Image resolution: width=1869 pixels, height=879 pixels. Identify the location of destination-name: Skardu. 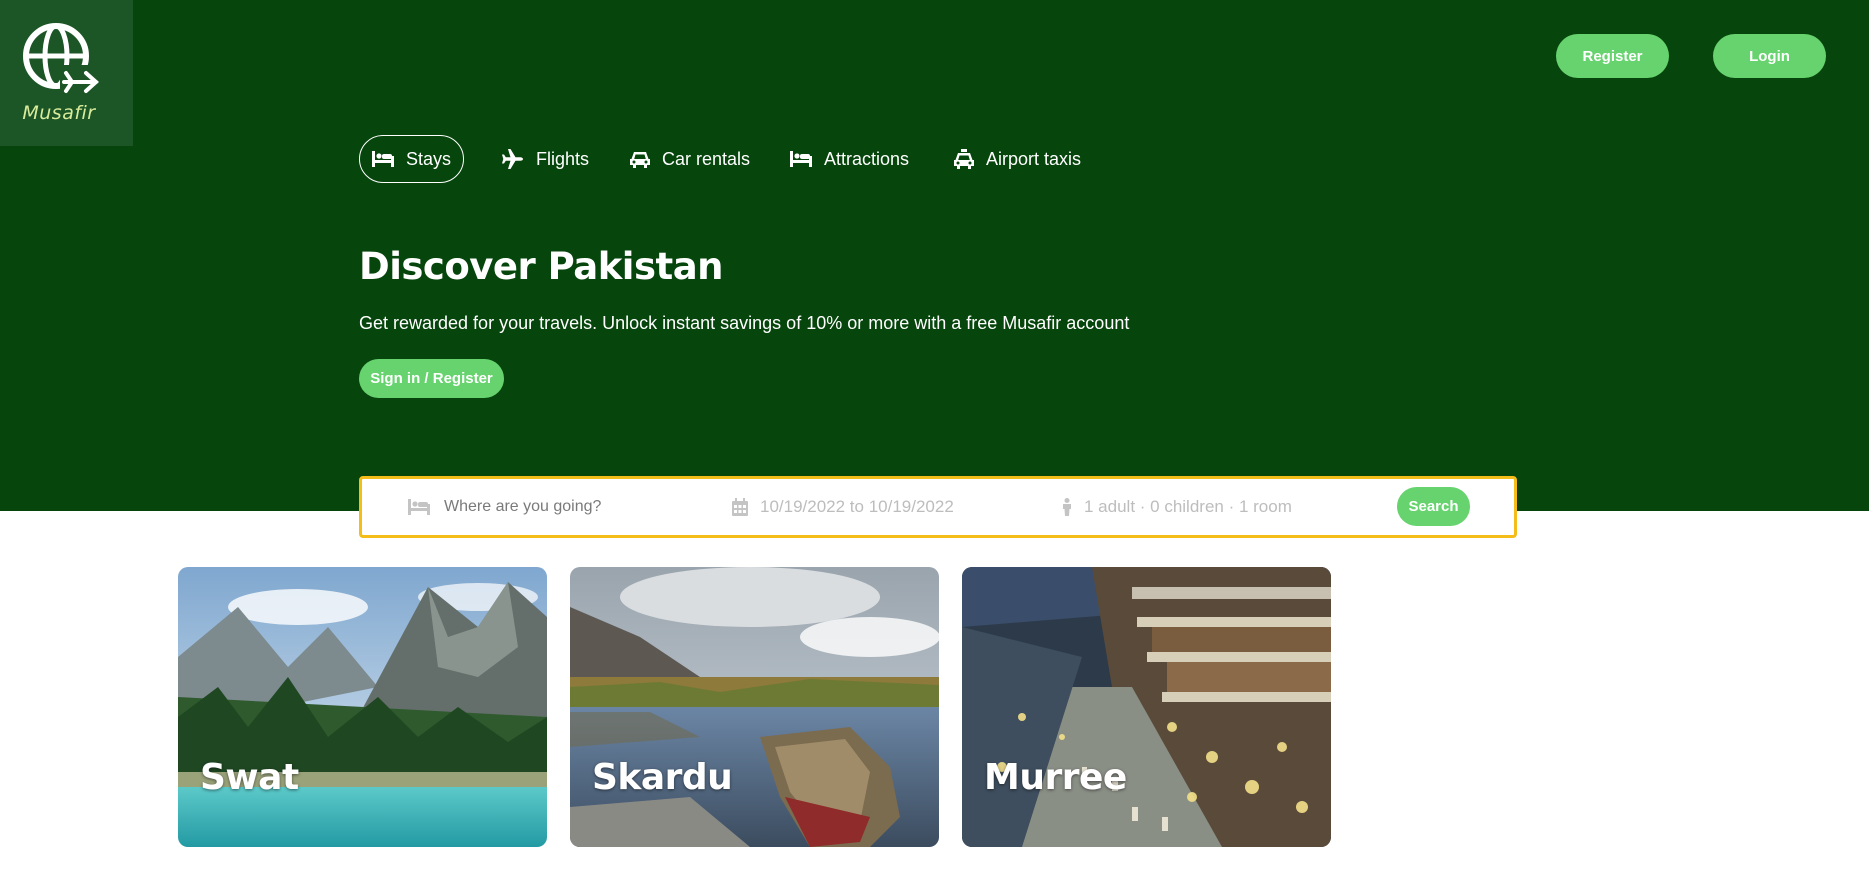
(662, 777).